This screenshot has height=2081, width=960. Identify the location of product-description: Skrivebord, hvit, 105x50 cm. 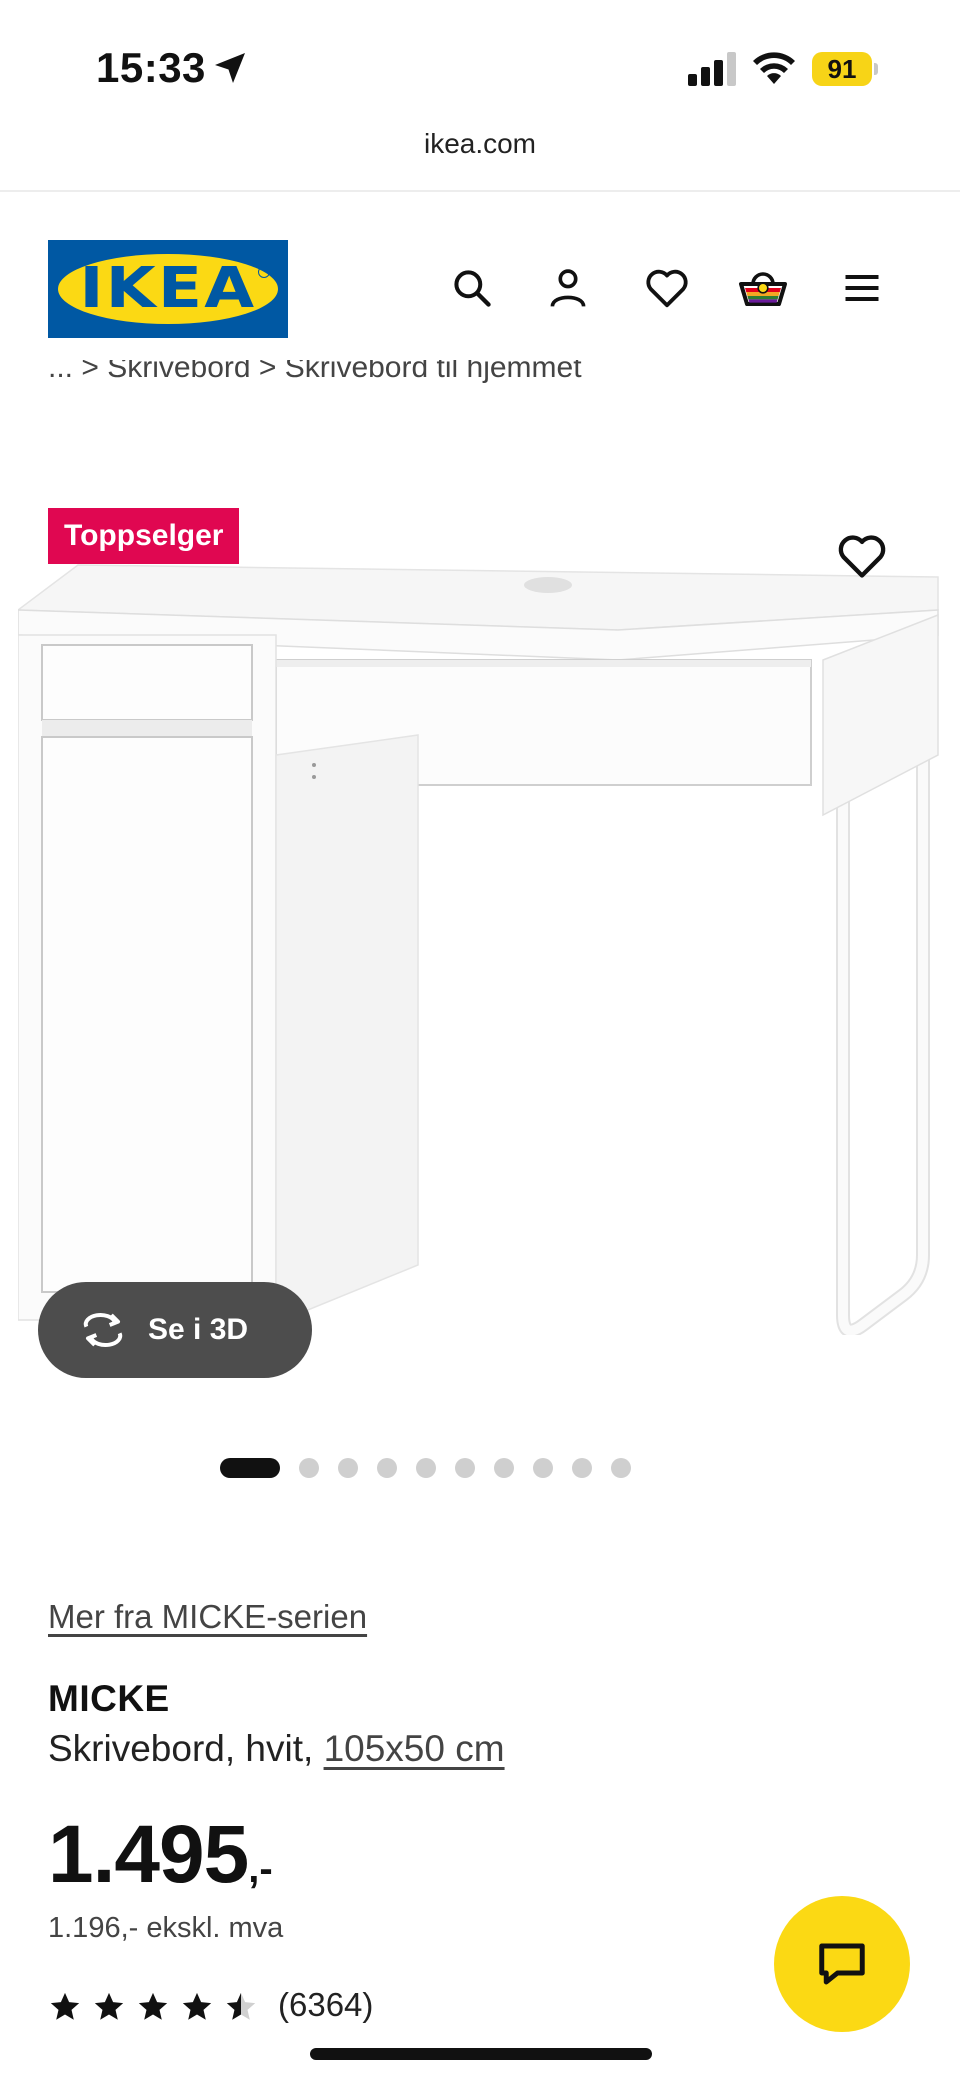
(276, 1749).